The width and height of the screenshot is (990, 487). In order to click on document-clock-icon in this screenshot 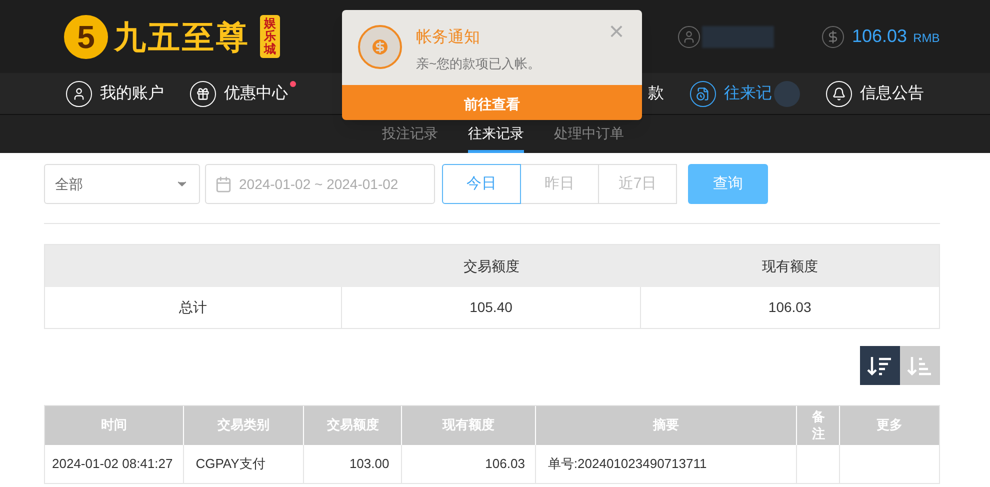, I will do `click(703, 93)`.